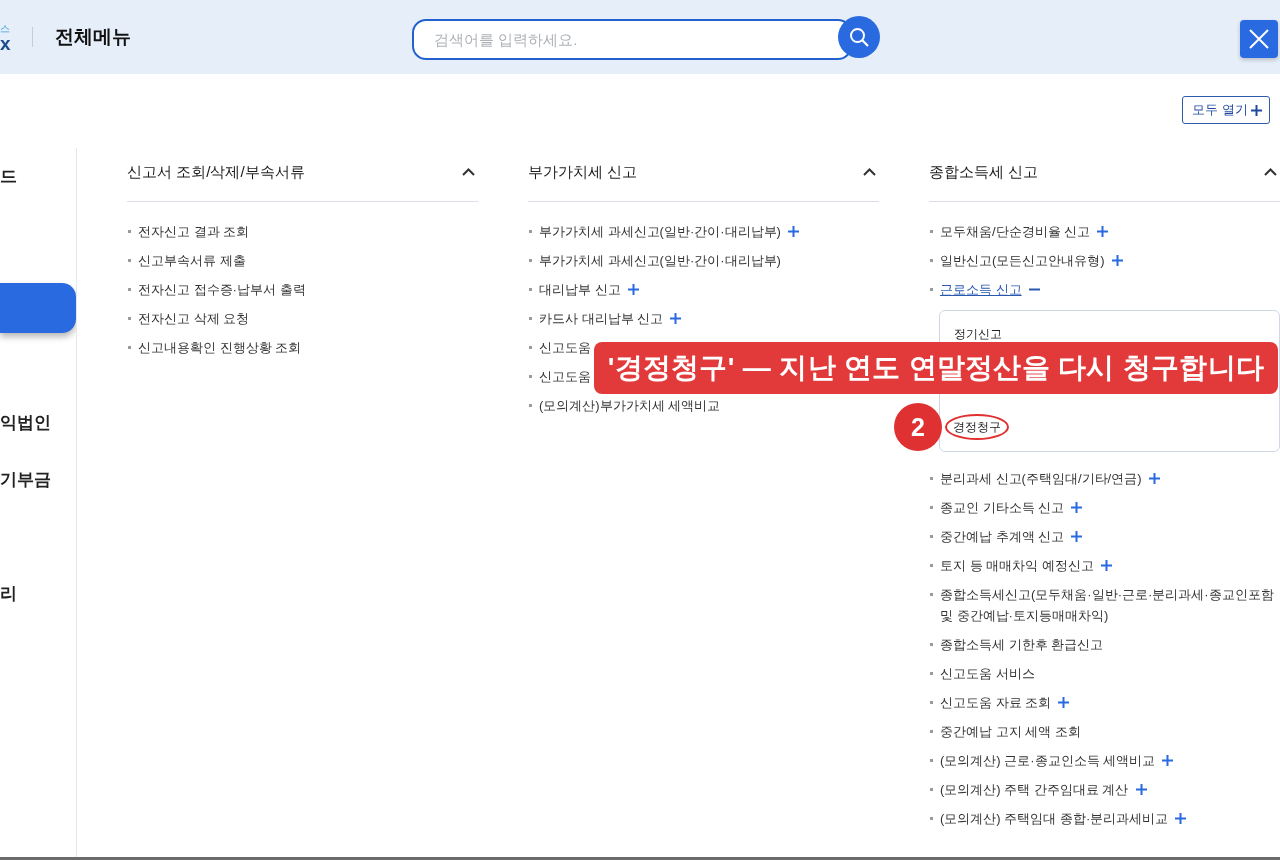 This screenshot has width=1280, height=860. Describe the element at coordinates (1010, 731) in the screenshot. I see `menu-link: 중간예납 고지 세액 조회` at that location.